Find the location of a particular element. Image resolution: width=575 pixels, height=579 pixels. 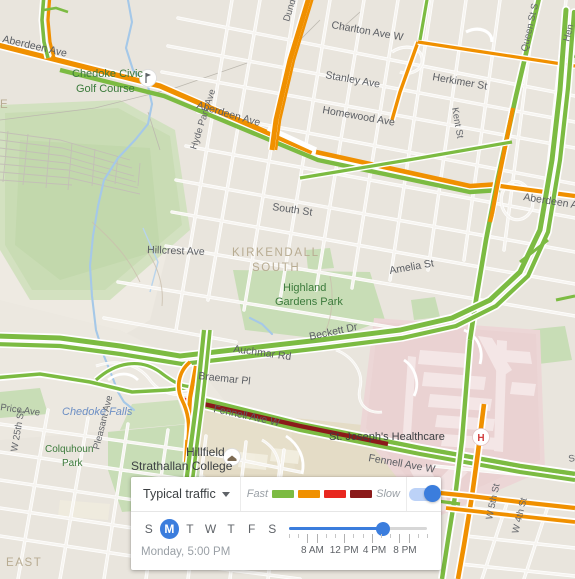

legend-swatch-fast is located at coordinates (283, 494).